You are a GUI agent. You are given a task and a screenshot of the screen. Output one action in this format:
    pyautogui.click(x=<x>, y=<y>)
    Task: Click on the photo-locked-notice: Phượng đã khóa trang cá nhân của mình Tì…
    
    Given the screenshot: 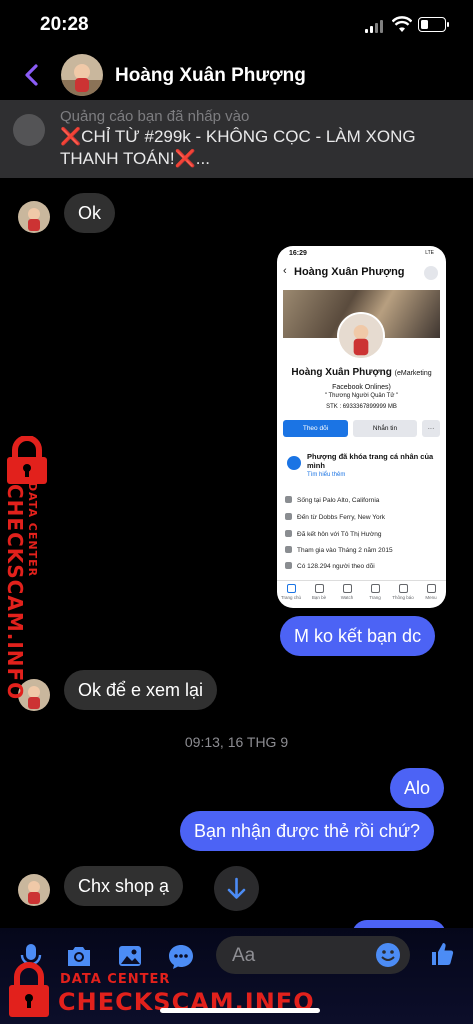 What is the action you would take?
    pyautogui.click(x=361, y=467)
    